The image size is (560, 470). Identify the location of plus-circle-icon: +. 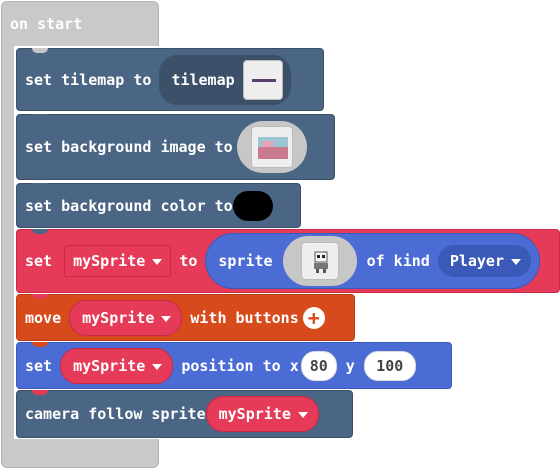
(313, 317).